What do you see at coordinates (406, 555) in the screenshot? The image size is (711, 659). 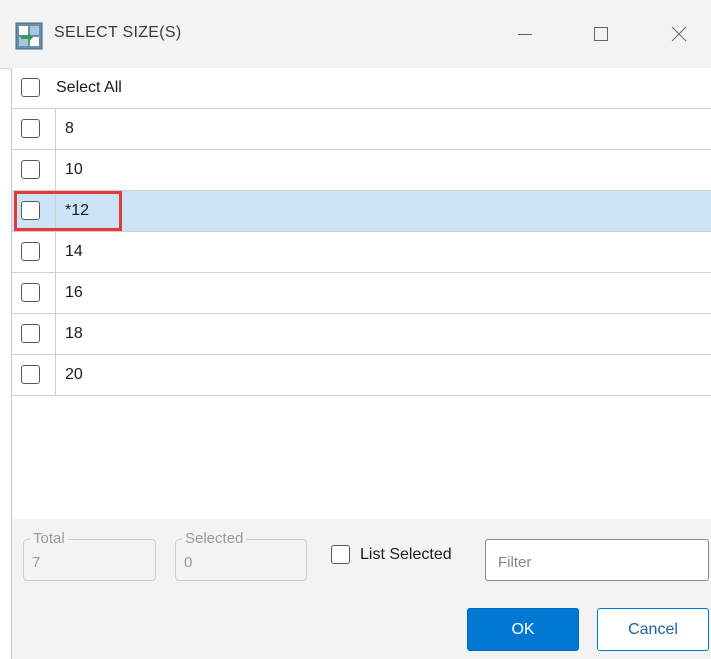 I see `list-selected-label: List Selected` at bounding box center [406, 555].